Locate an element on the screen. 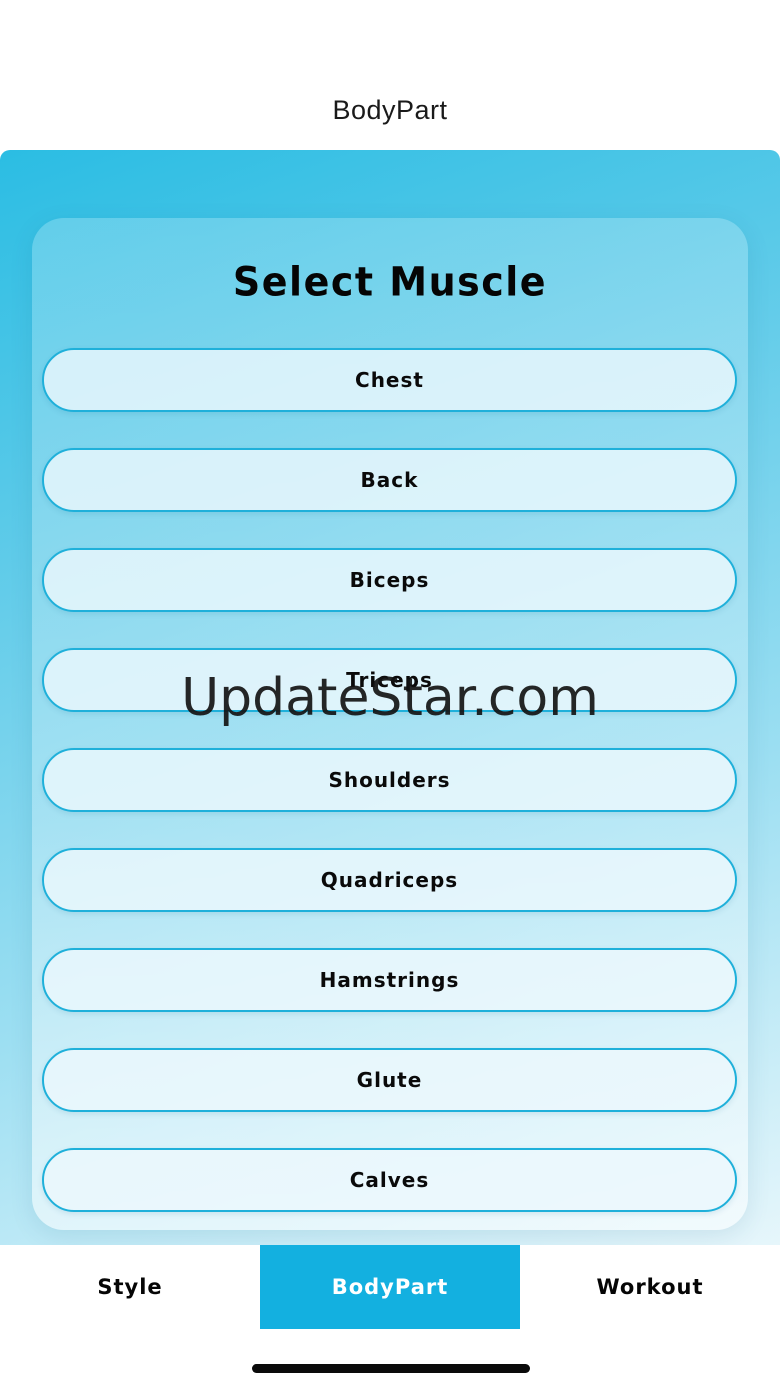  muscle-button-quadriceps: Quadriceps is located at coordinates (389, 880).